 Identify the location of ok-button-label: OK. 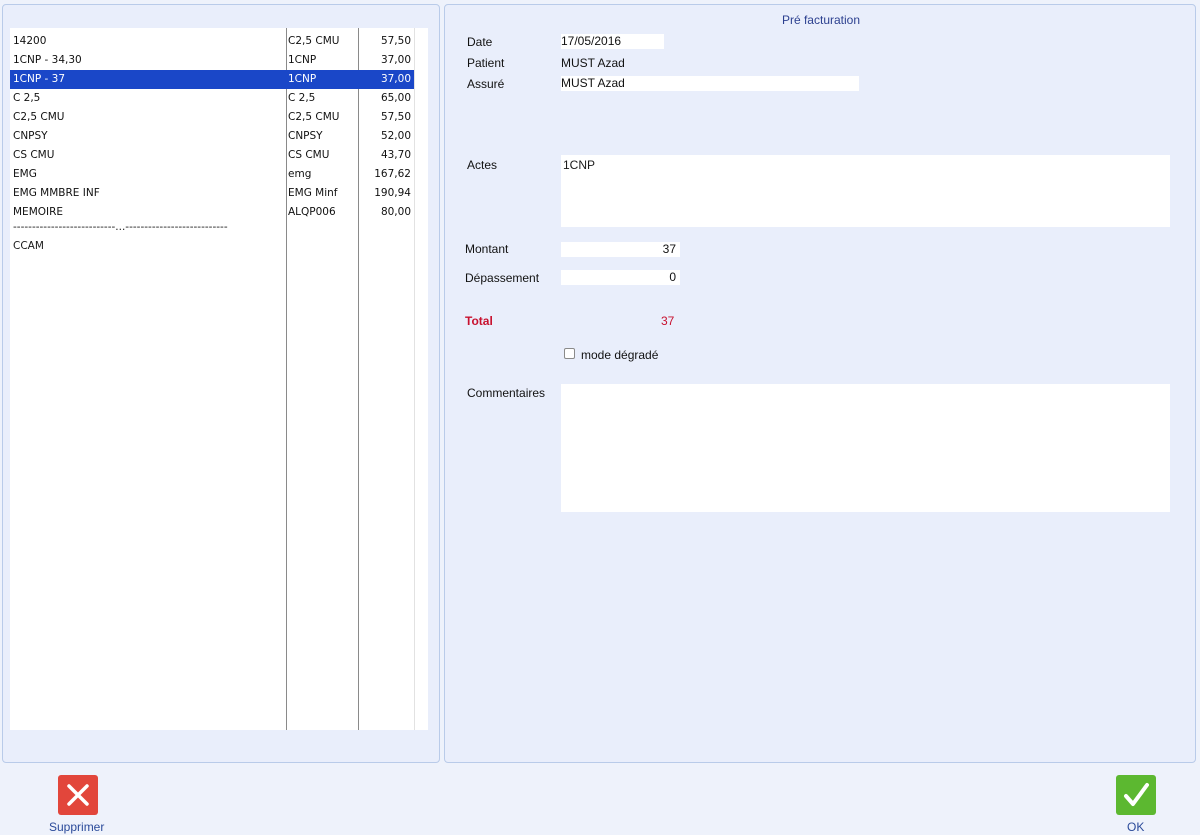
(1135, 827).